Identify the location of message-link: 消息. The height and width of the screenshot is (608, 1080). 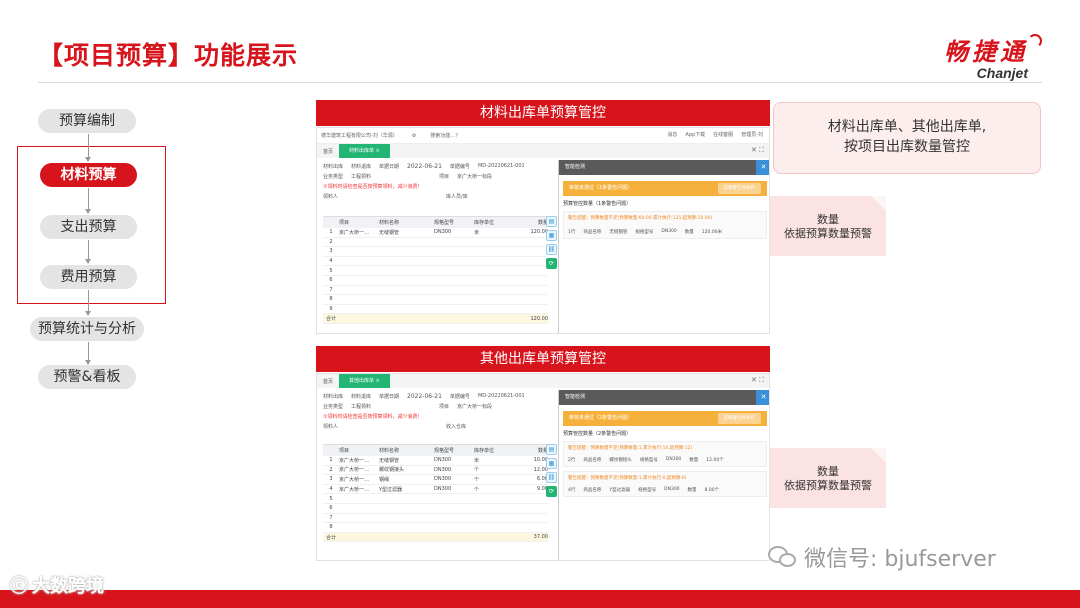
(672, 134).